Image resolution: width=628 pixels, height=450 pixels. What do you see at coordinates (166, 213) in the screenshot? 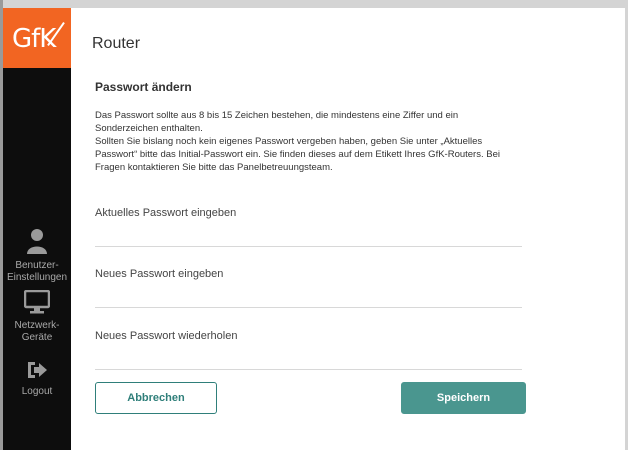
I see `current-password-label: Aktuelles Passwort eingeben` at bounding box center [166, 213].